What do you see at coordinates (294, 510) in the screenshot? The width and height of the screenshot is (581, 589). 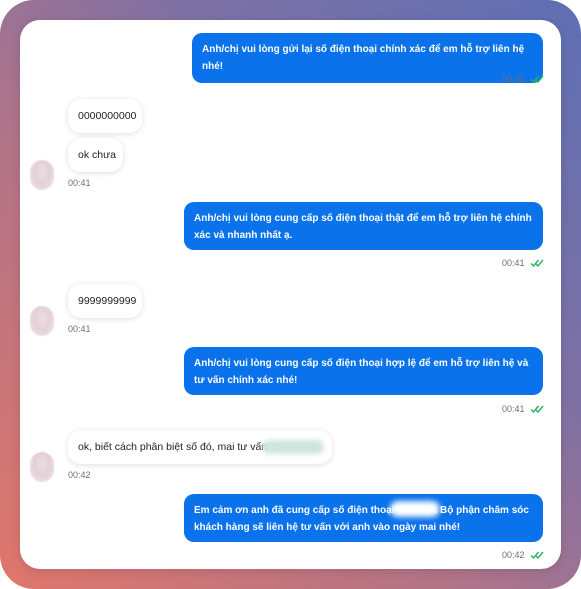 I see `message-text-part1: Em cảm ơn anh đã cung cấp số điện thoại` at bounding box center [294, 510].